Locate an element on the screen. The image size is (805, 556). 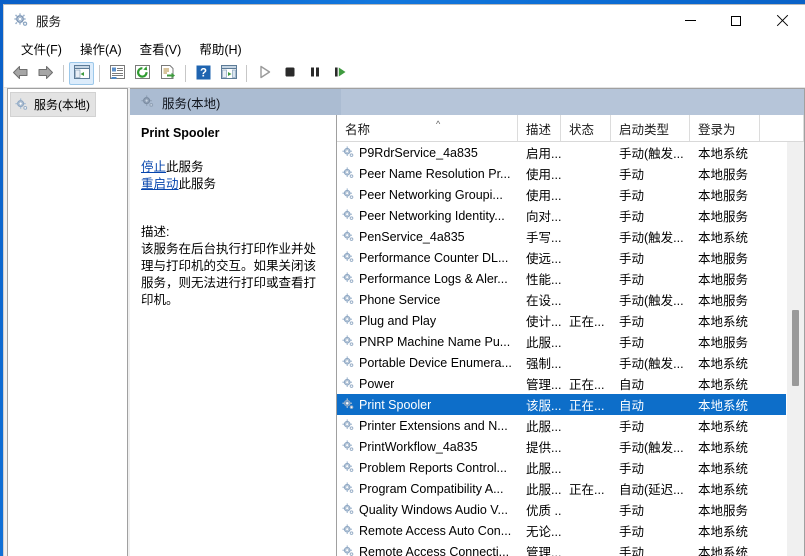
start-service-button is located at coordinates (264, 73).